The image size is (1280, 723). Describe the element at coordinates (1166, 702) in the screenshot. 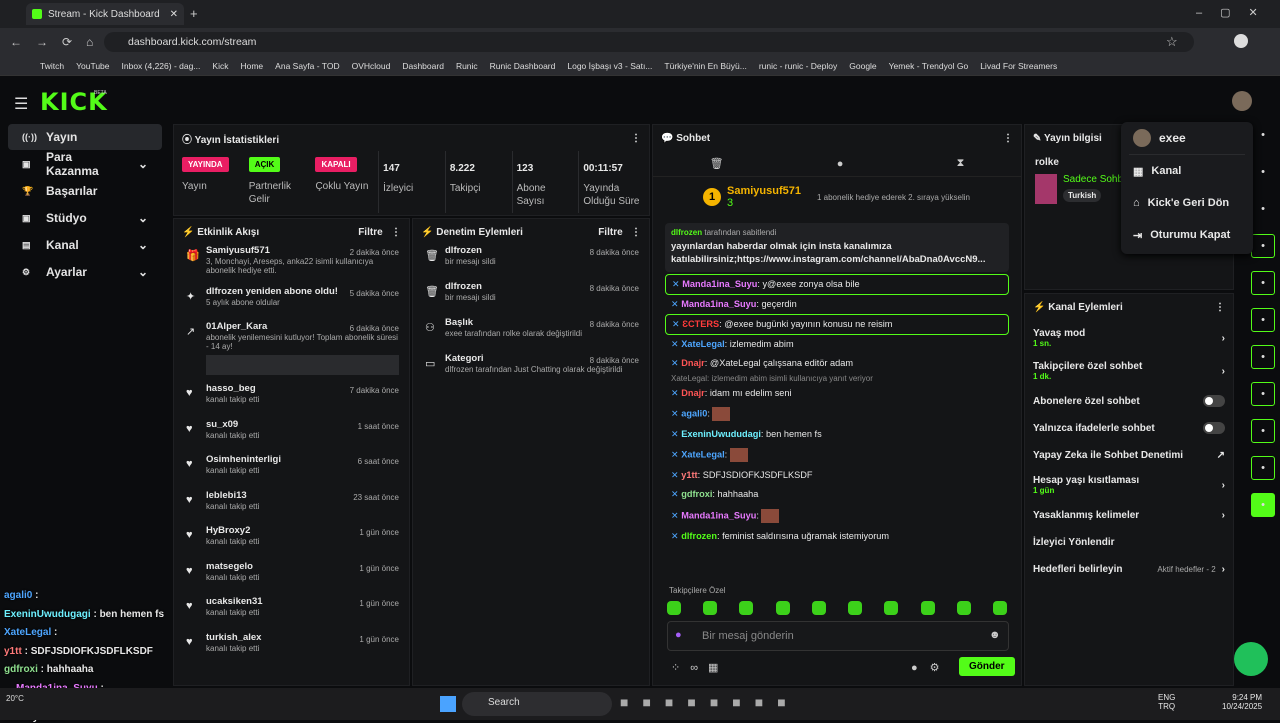

I see `language-indicator: ENG TRQ` at that location.